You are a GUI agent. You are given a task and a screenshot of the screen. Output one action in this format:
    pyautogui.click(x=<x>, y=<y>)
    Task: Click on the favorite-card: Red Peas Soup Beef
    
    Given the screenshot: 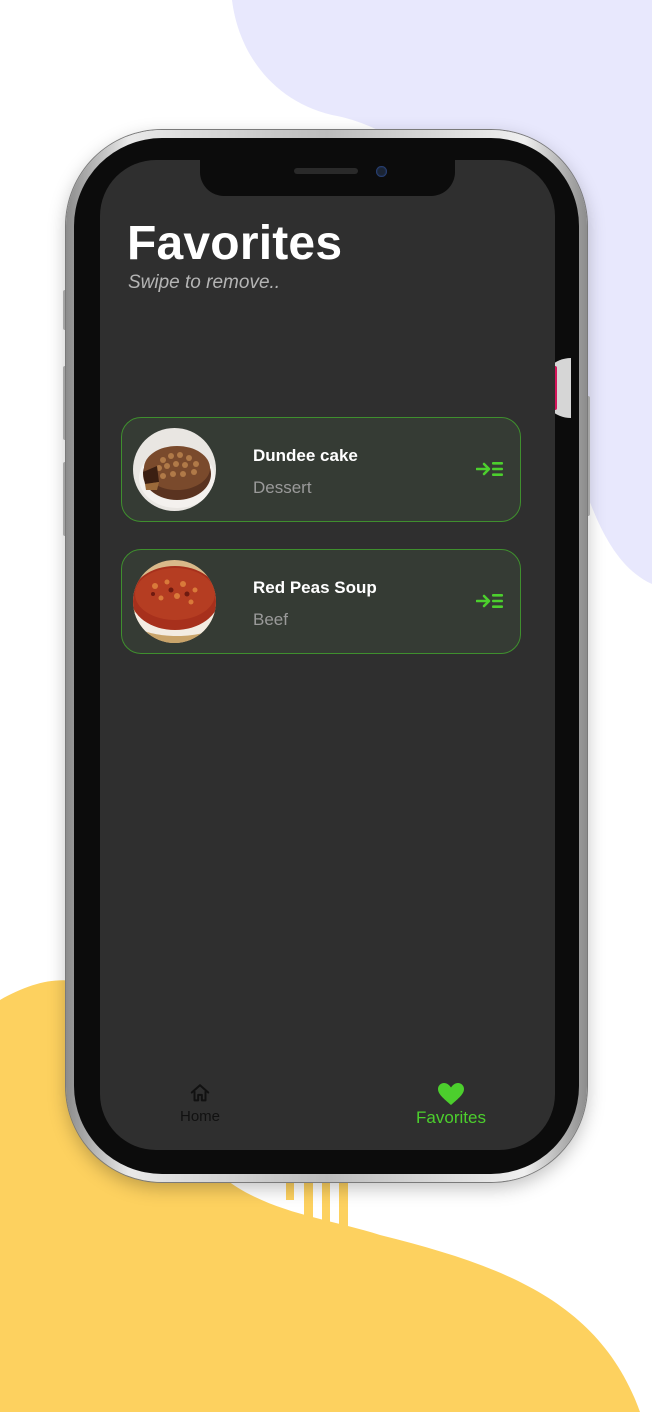 What is the action you would take?
    pyautogui.click(x=321, y=601)
    